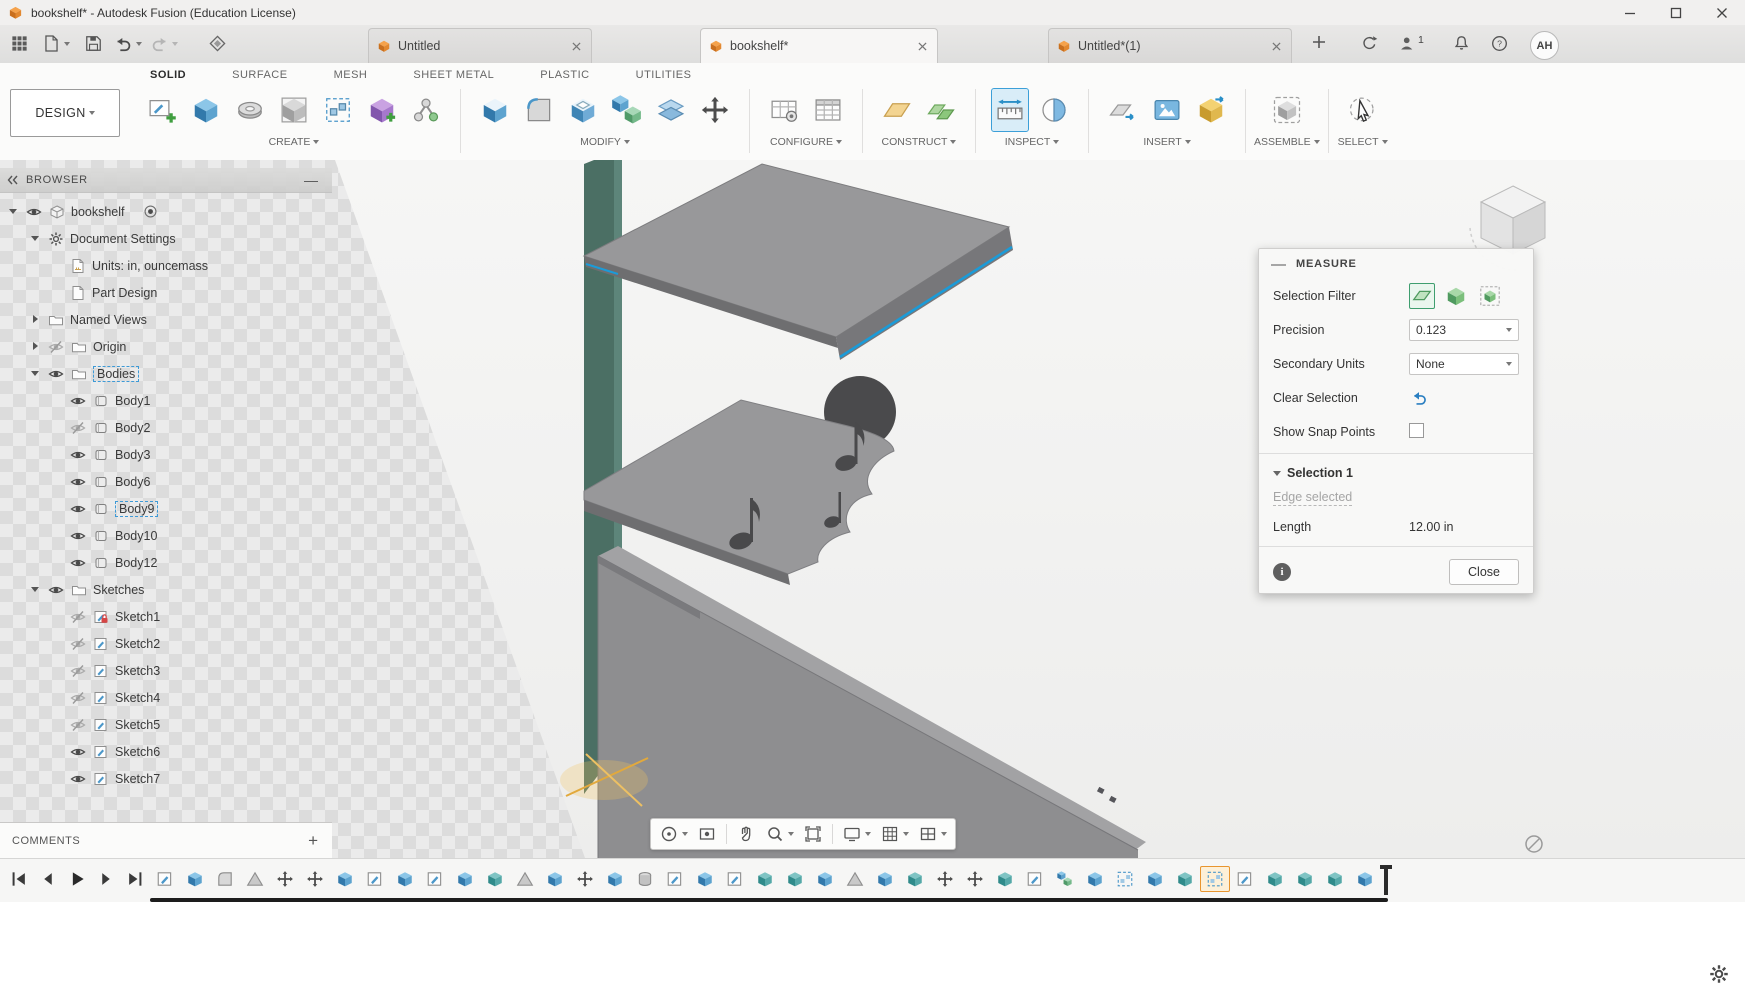 This screenshot has width=1745, height=1002. What do you see at coordinates (338, 110) in the screenshot?
I see `rectangular-pattern-tool-button` at bounding box center [338, 110].